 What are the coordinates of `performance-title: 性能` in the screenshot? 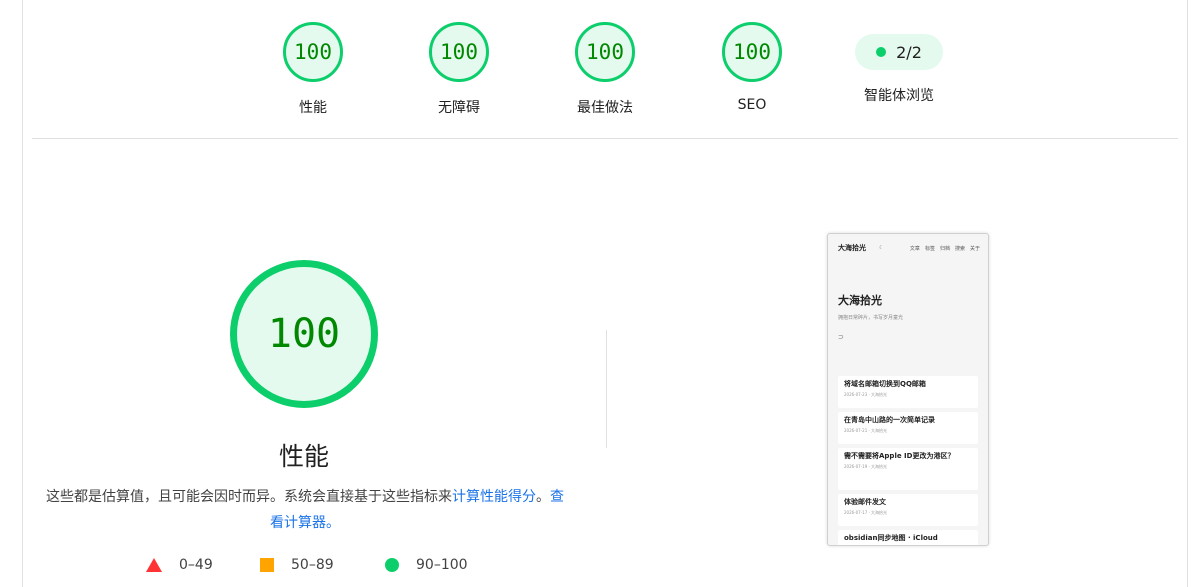 It's located at (303, 456).